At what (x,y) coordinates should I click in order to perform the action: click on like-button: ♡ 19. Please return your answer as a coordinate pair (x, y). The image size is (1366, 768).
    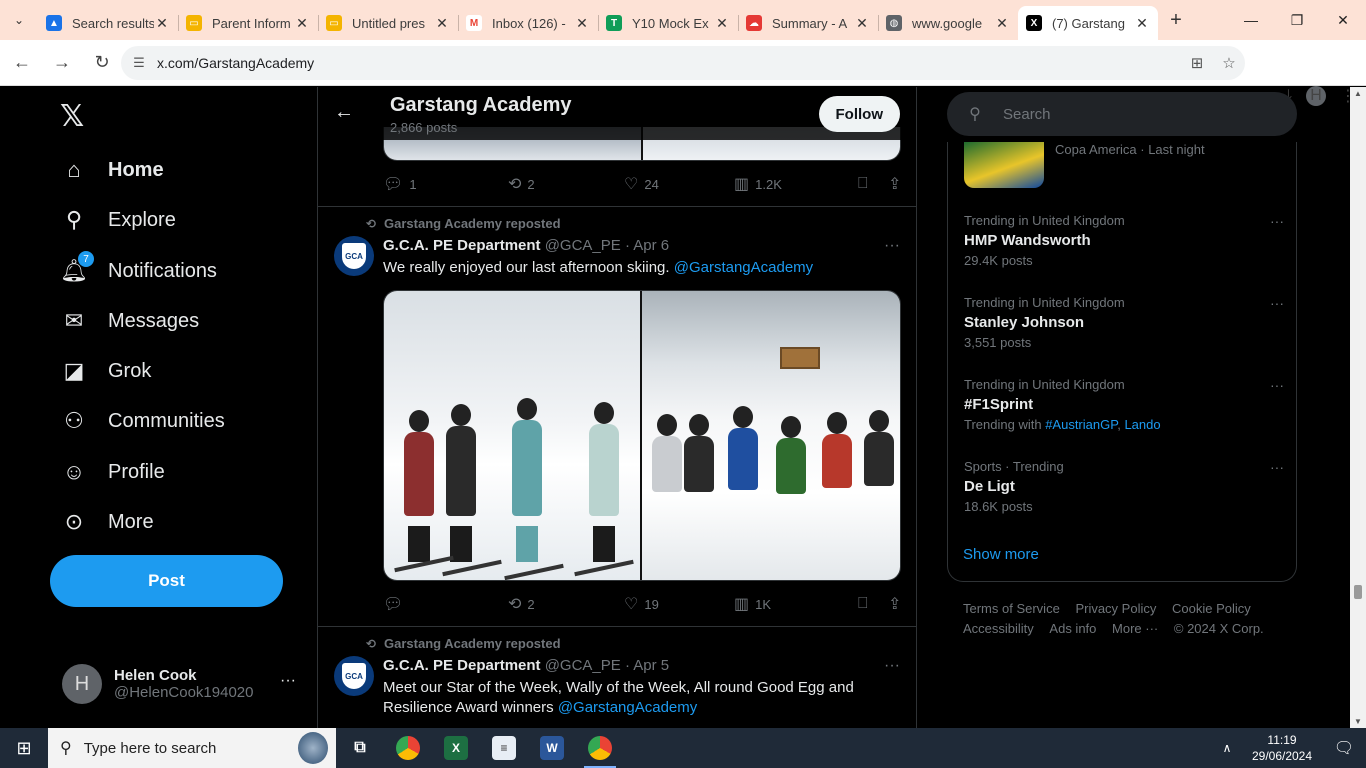
    Looking at the image, I should click on (679, 604).